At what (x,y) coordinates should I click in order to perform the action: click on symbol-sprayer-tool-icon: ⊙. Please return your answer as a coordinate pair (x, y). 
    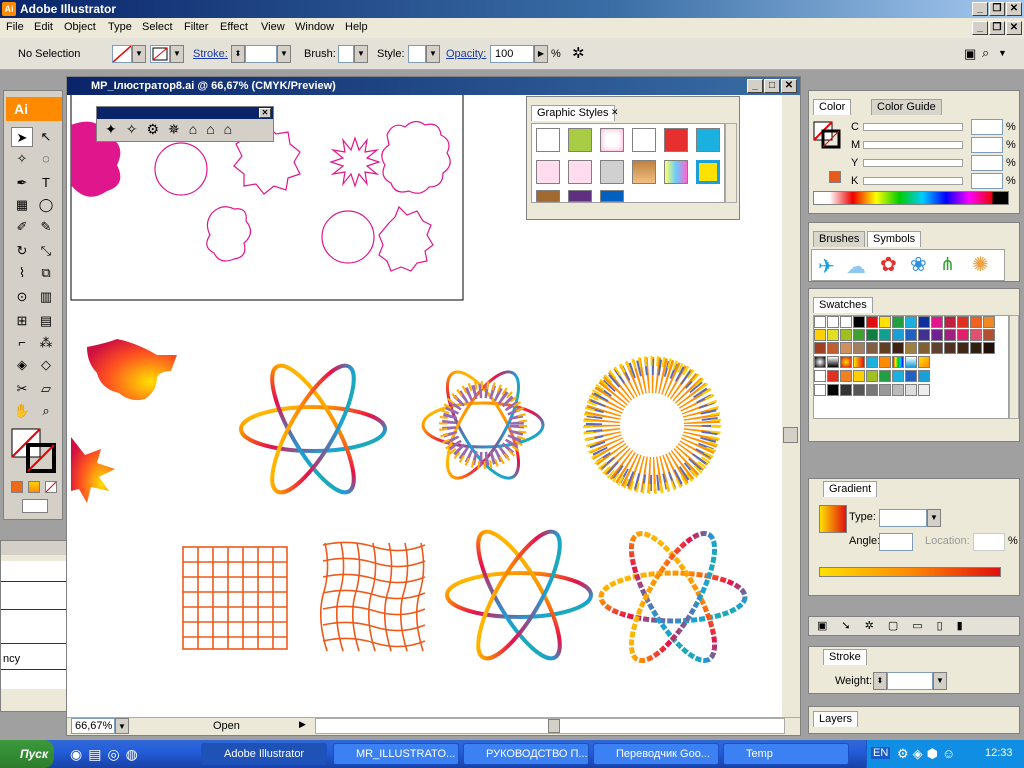
    Looking at the image, I should click on (22, 297).